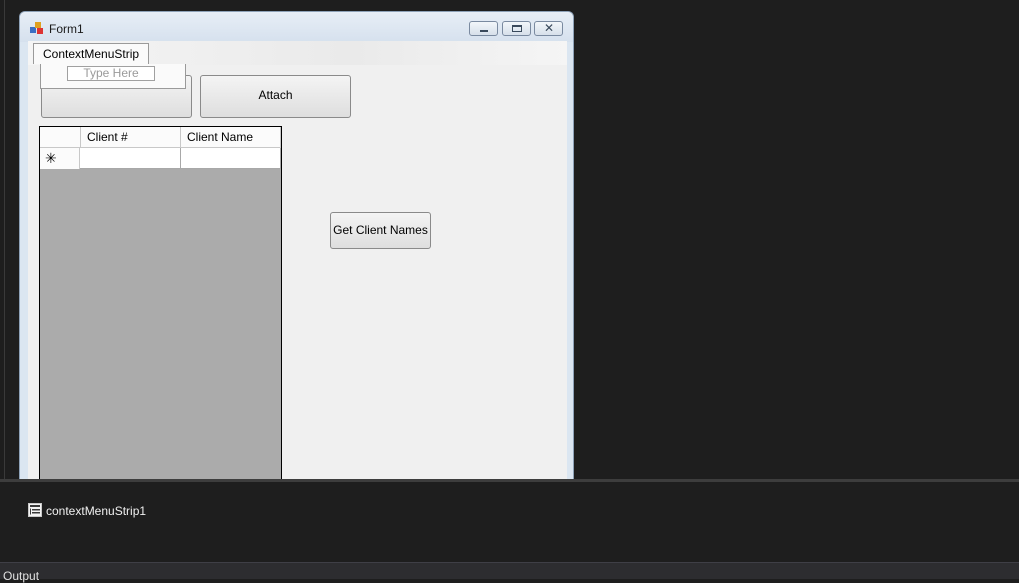  I want to click on client-grid: Client # Client Name ✳, so click(160, 303).